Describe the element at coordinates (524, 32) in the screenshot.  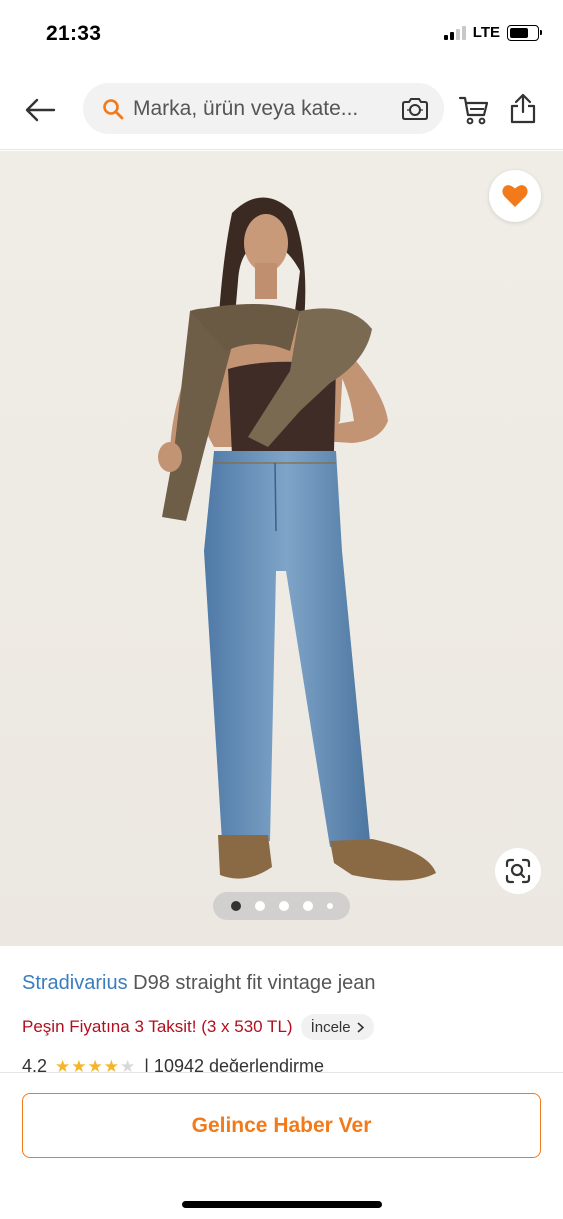
I see `battery-icon` at that location.